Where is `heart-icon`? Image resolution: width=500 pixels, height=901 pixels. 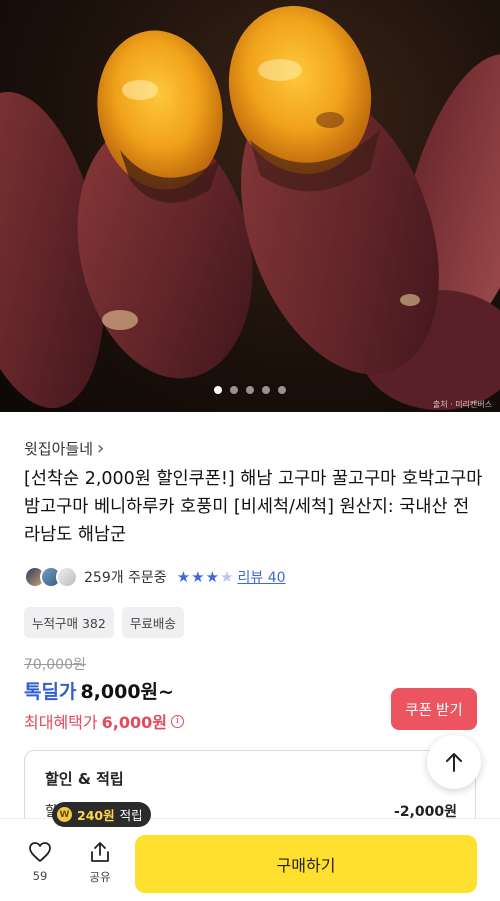
heart-icon is located at coordinates (40, 852).